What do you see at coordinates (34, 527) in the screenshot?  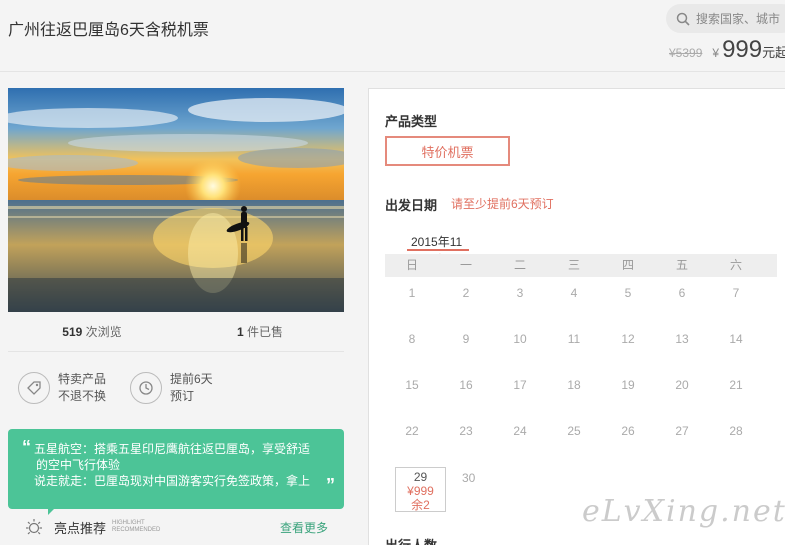 I see `sun-icon` at bounding box center [34, 527].